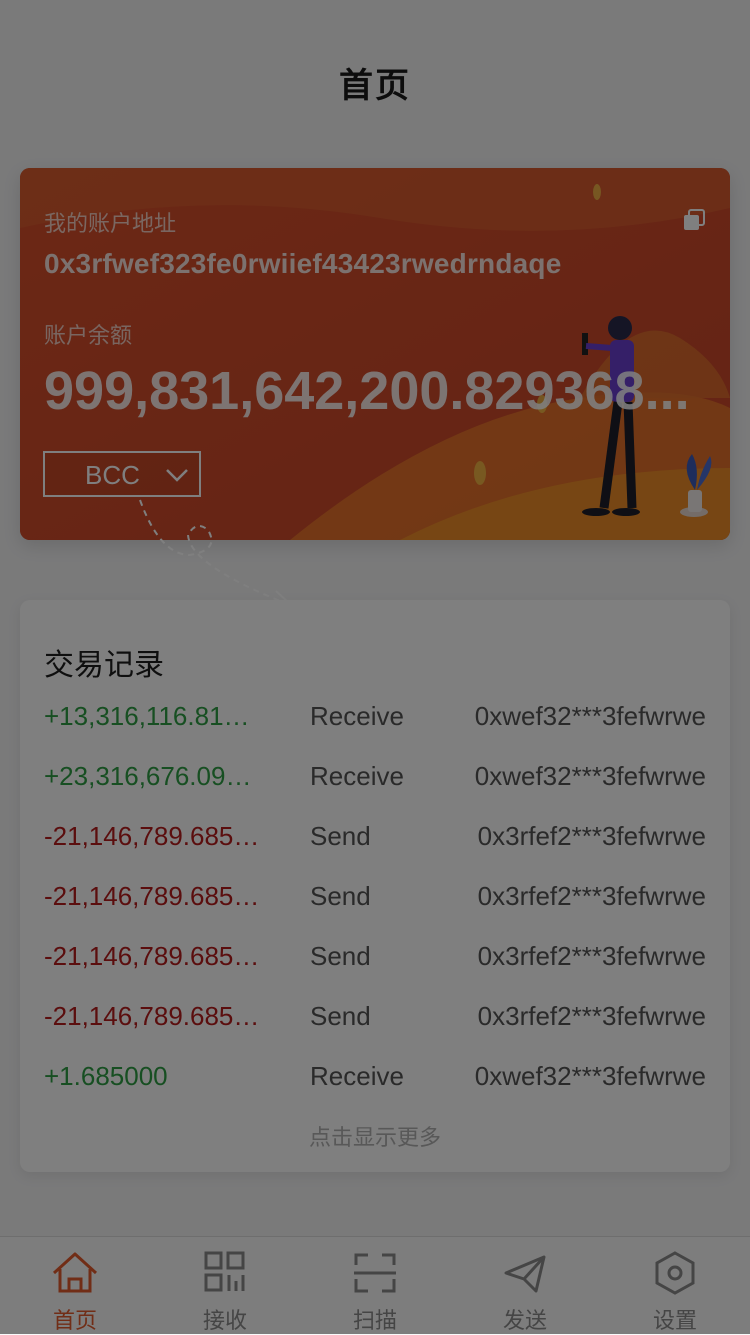 This screenshot has width=750, height=1335. What do you see at coordinates (524, 1321) in the screenshot?
I see `tab-label: 发送` at bounding box center [524, 1321].